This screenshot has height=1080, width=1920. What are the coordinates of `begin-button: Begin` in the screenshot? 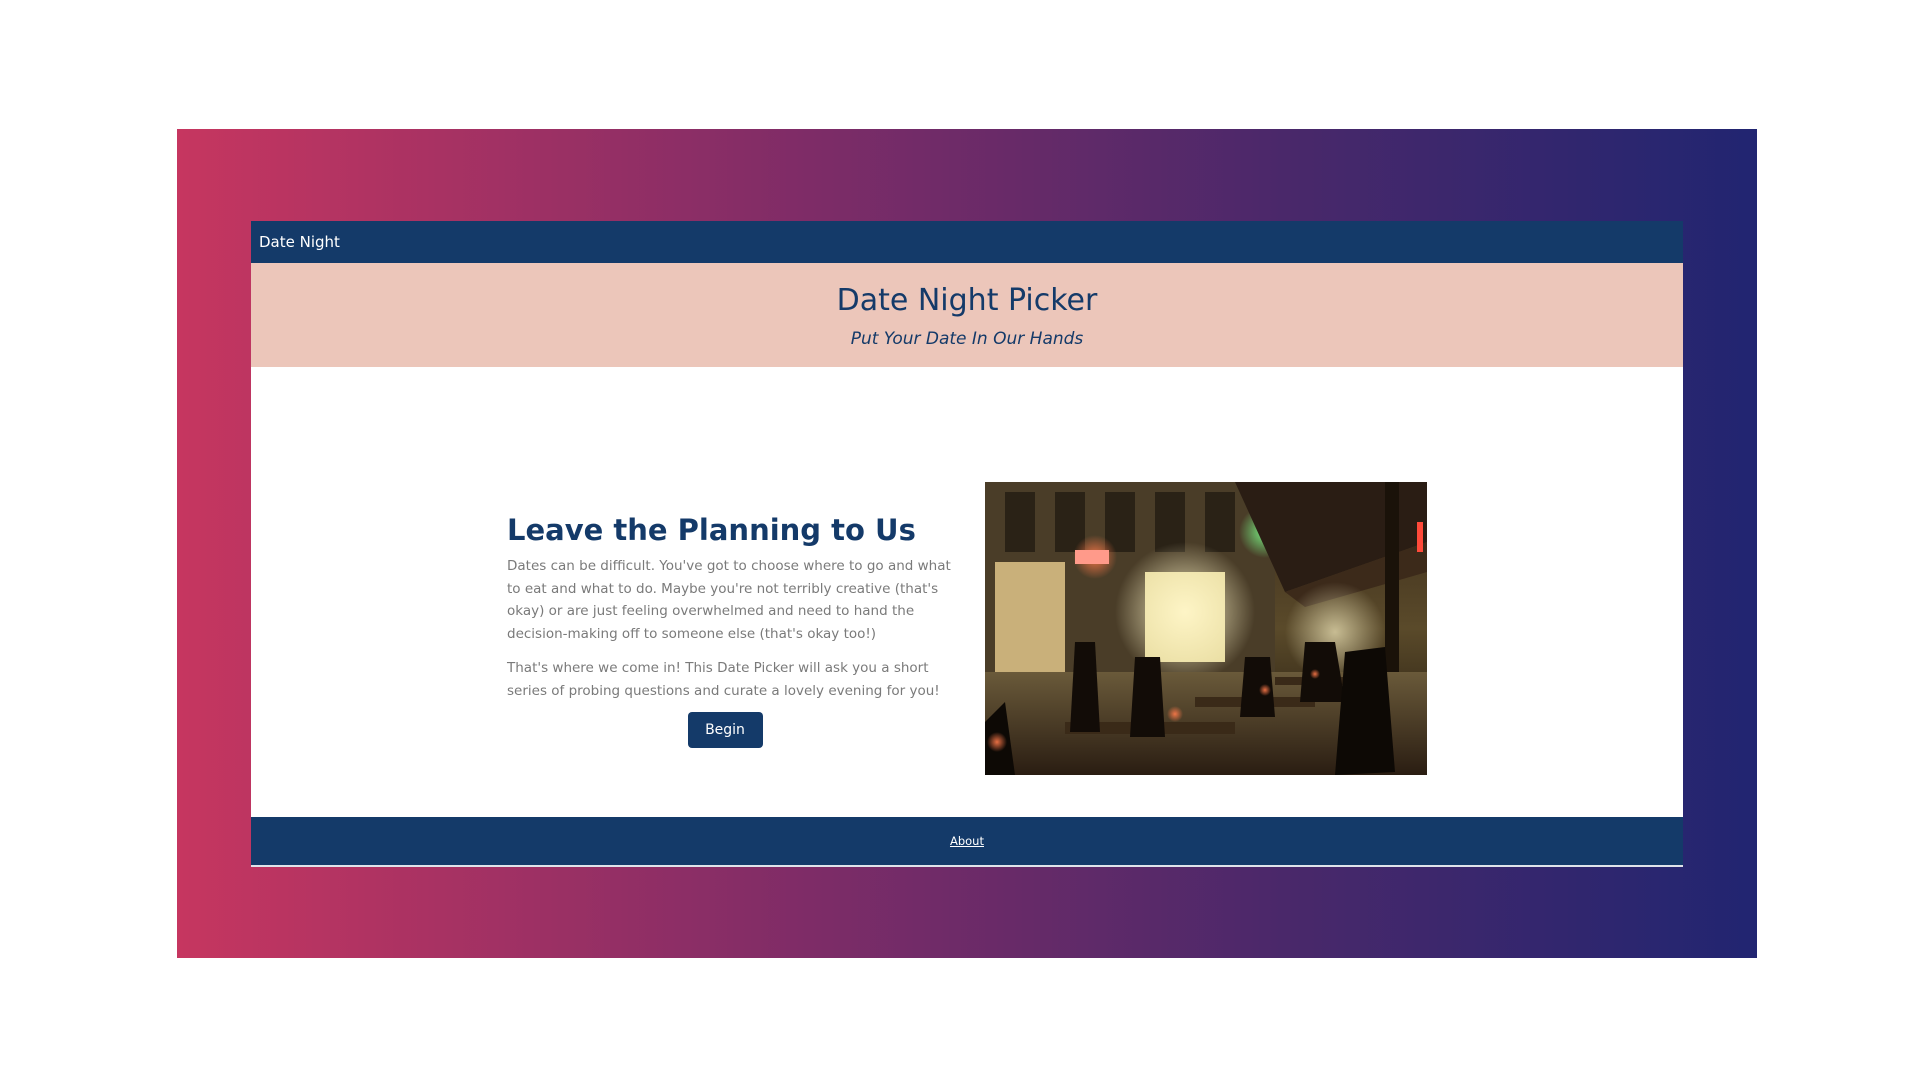 It's located at (725, 730).